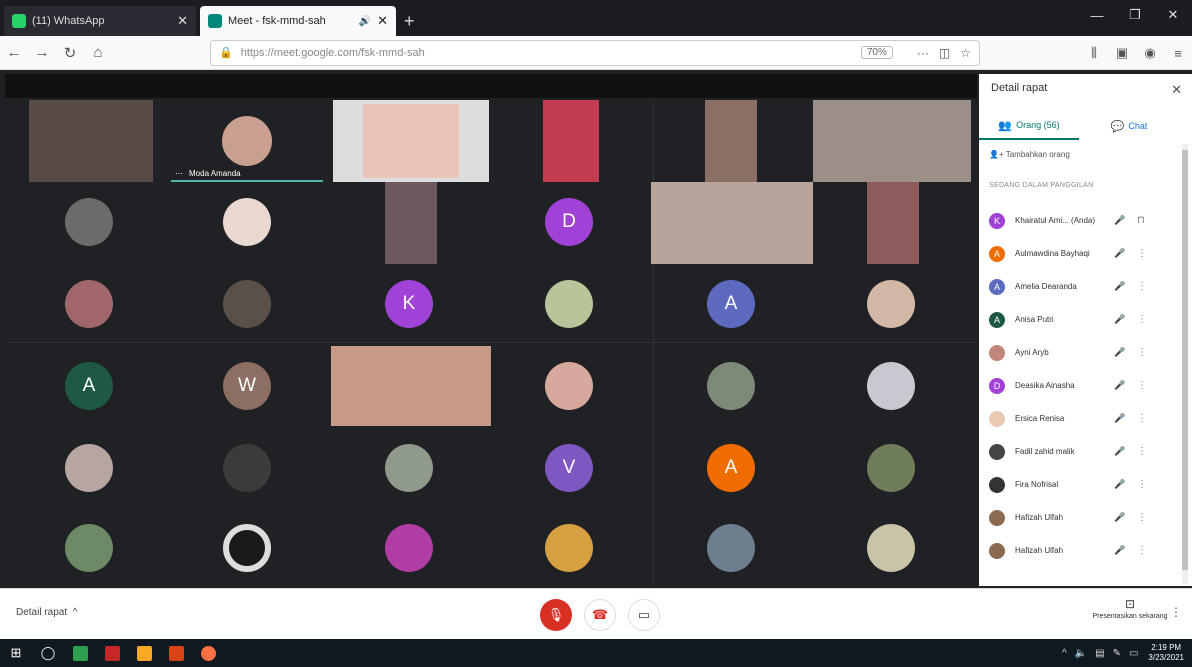 The width and height of the screenshot is (1192, 667). Describe the element at coordinates (1079, 286) in the screenshot. I see `participant-row: A Amelia Dearanda 🎤 ⋮` at that location.